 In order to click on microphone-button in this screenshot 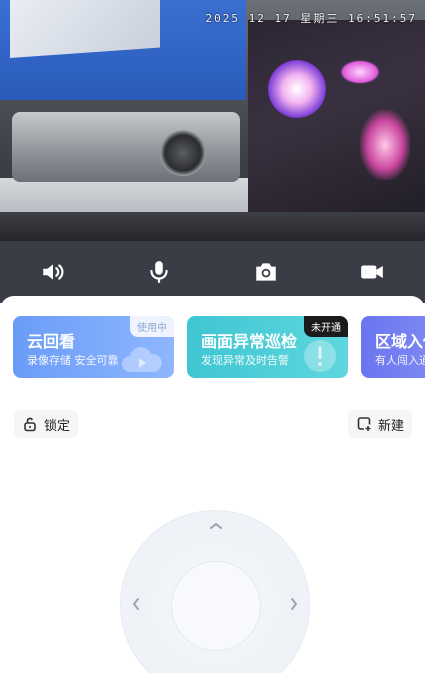, I will do `click(159, 272)`.